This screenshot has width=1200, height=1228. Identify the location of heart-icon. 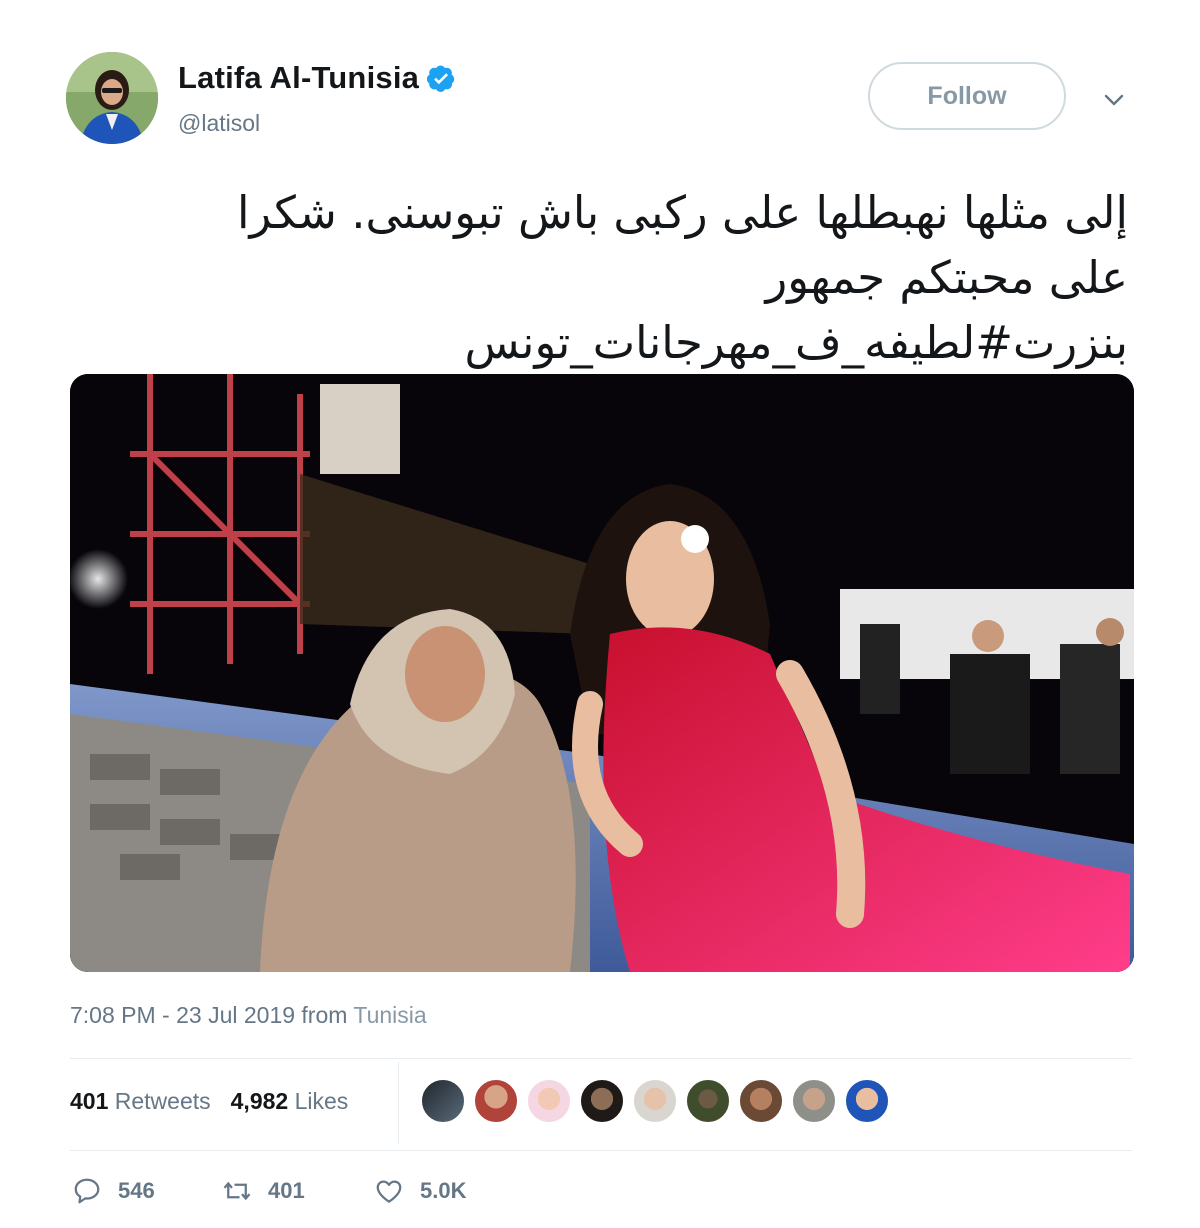
(389, 1191).